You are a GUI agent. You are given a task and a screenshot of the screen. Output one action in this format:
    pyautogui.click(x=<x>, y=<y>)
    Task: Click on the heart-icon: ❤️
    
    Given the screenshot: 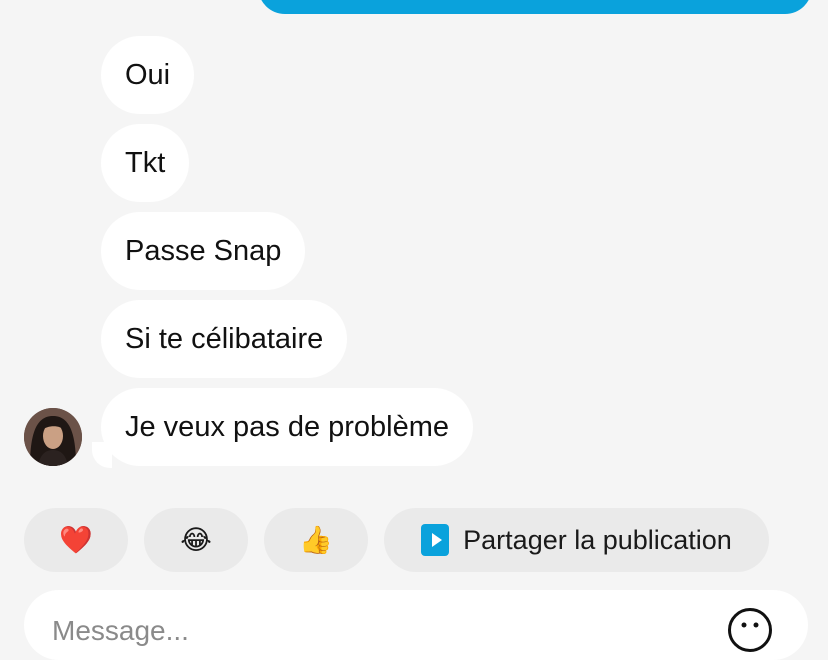 What is the action you would take?
    pyautogui.click(x=76, y=540)
    